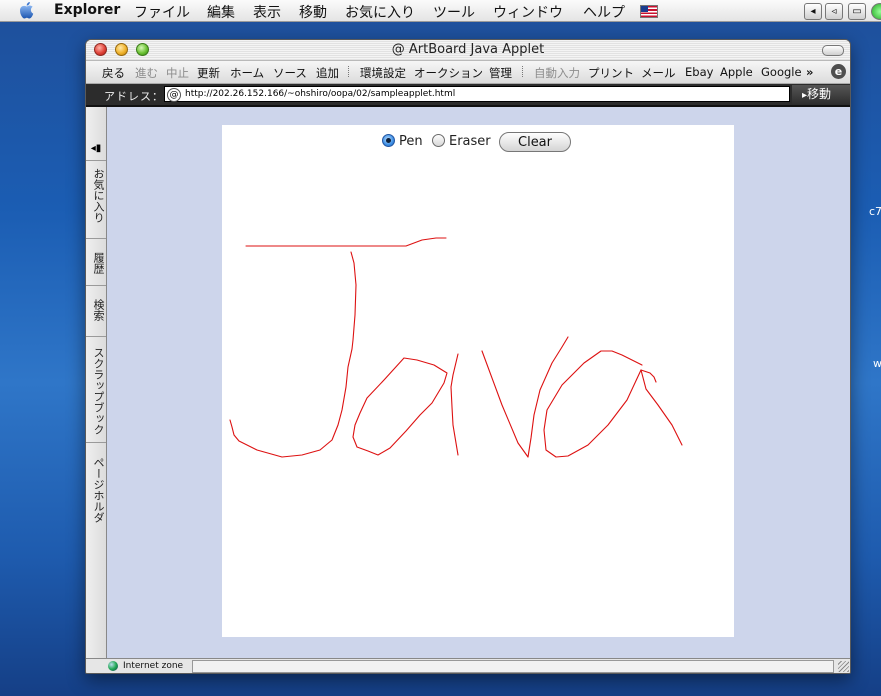 The image size is (881, 696). Describe the element at coordinates (513, 666) in the screenshot. I see `status-field` at that location.